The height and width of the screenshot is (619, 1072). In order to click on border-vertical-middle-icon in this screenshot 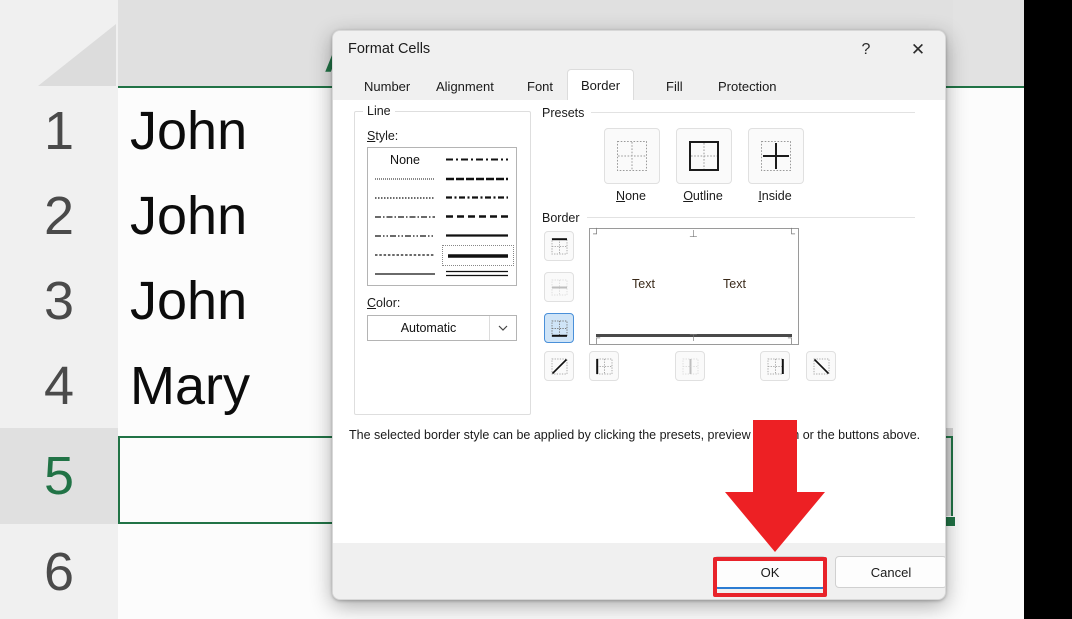, I will do `click(690, 366)`.